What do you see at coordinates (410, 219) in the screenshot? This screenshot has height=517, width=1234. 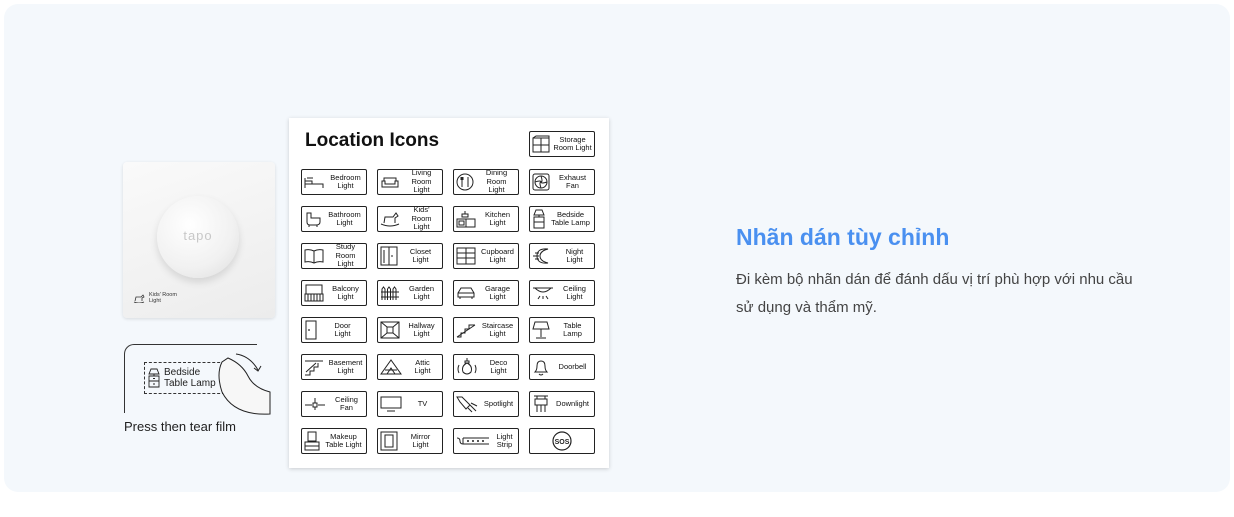 I see `tile-kids-room-light: Kids' Room Light` at bounding box center [410, 219].